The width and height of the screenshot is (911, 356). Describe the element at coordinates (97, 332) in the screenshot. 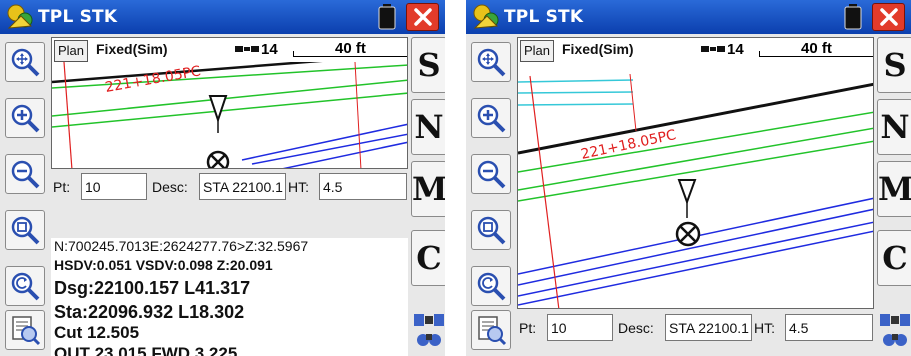

I see `cut-readout: Cut 12.505` at that location.